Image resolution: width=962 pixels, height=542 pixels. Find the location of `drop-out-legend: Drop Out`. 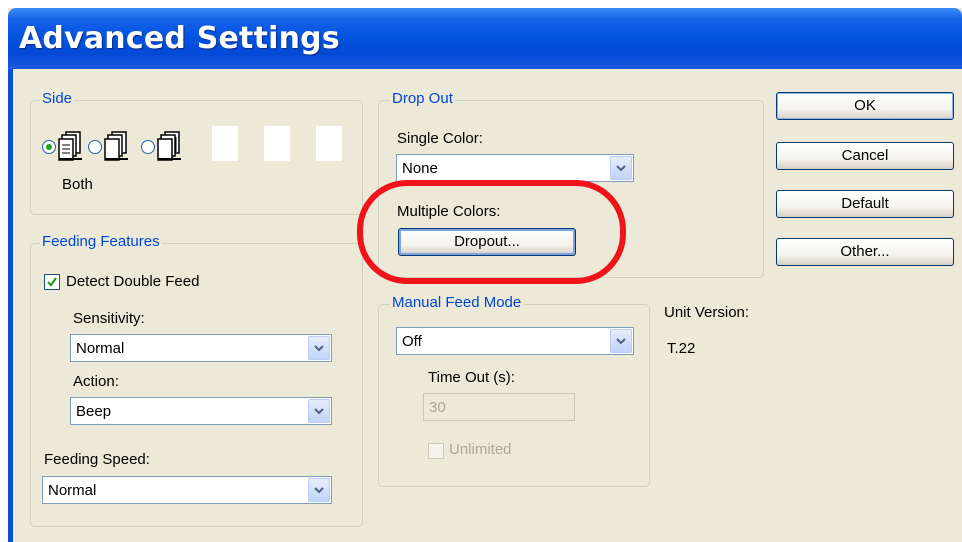

drop-out-legend: Drop Out is located at coordinates (422, 98).